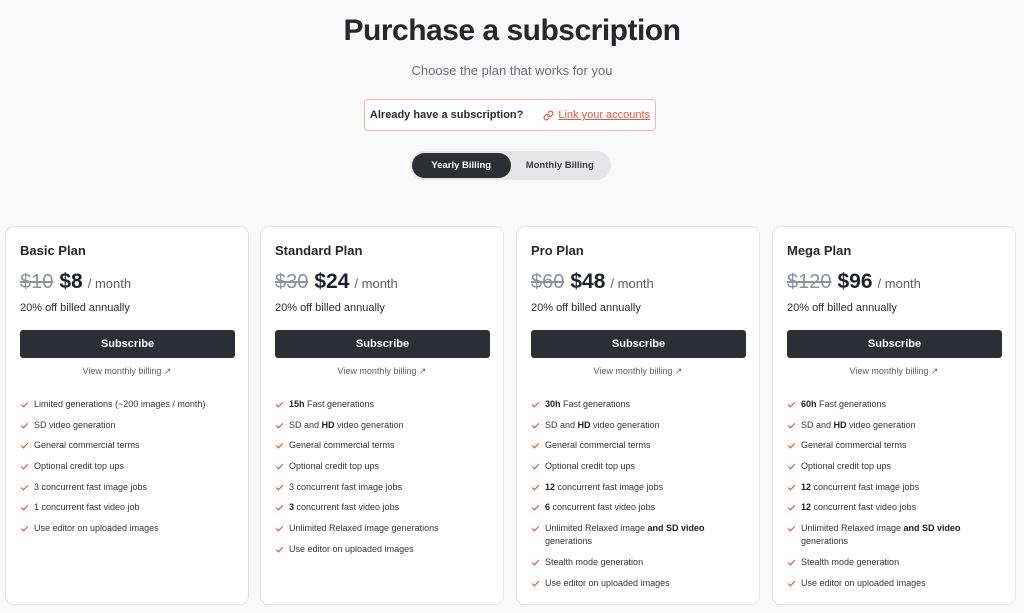 The image size is (1024, 613). I want to click on feature-text: SD and HD video generation, so click(635, 425).